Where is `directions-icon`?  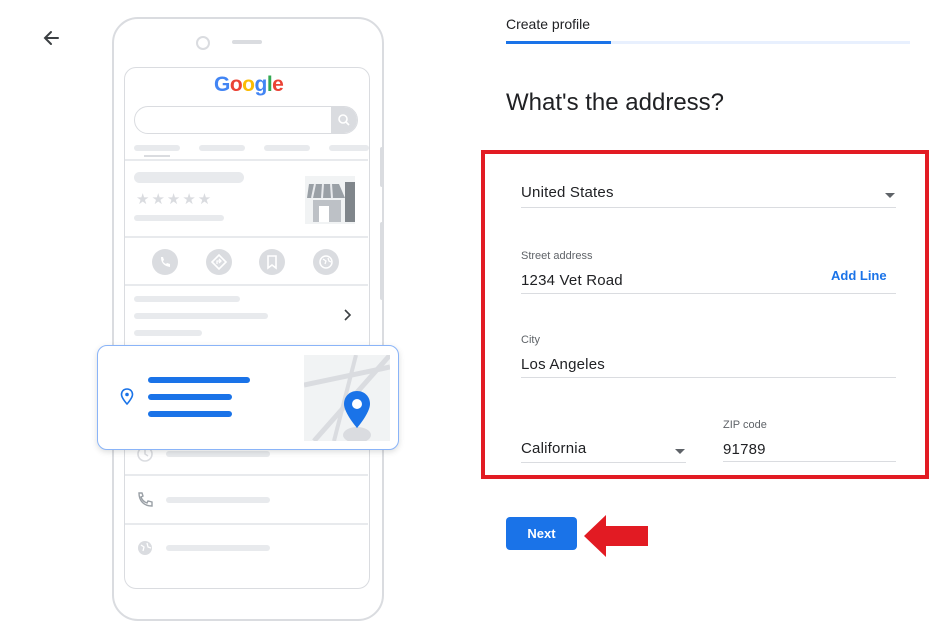 directions-icon is located at coordinates (219, 262).